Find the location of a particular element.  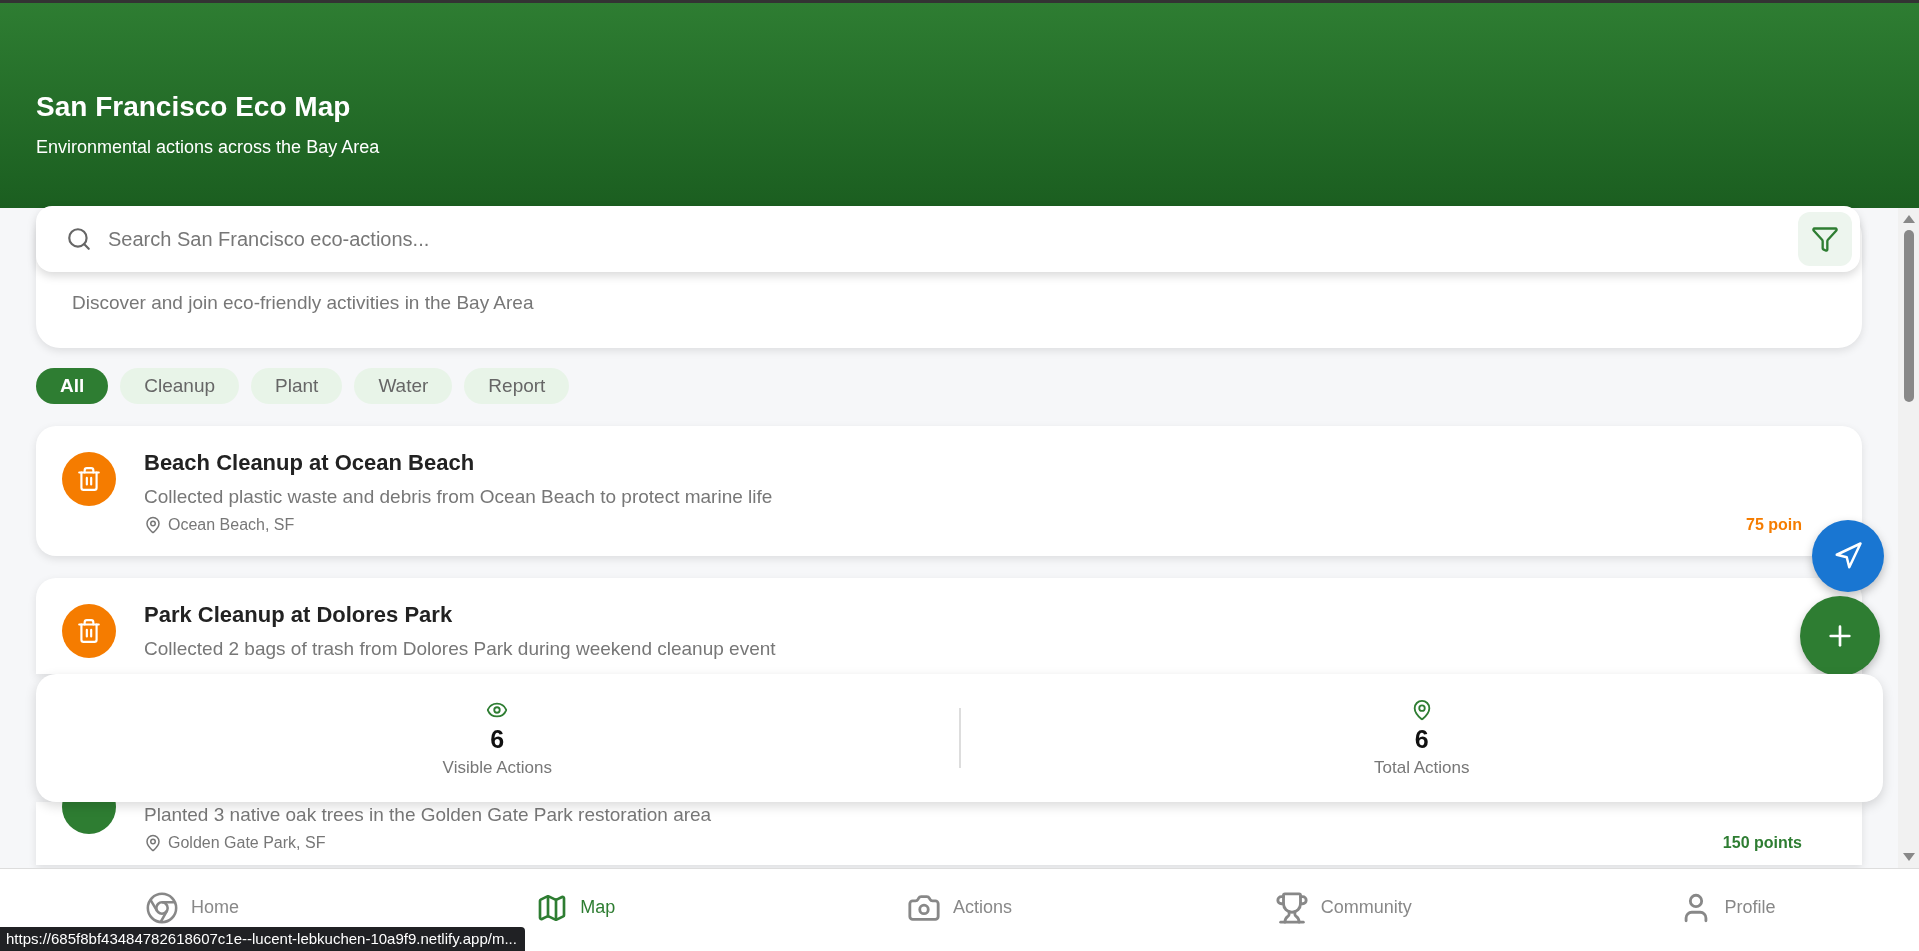

filter-chip: Cleanup is located at coordinates (180, 386).